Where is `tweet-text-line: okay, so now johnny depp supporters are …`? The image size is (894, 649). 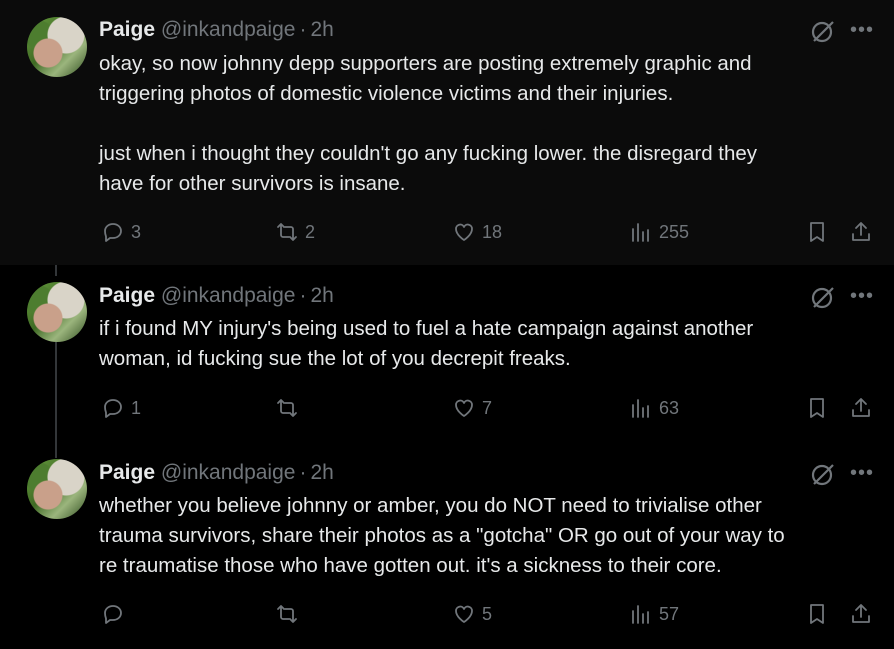
tweet-text-line: okay, so now johnny depp supporters are … is located at coordinates (425, 63).